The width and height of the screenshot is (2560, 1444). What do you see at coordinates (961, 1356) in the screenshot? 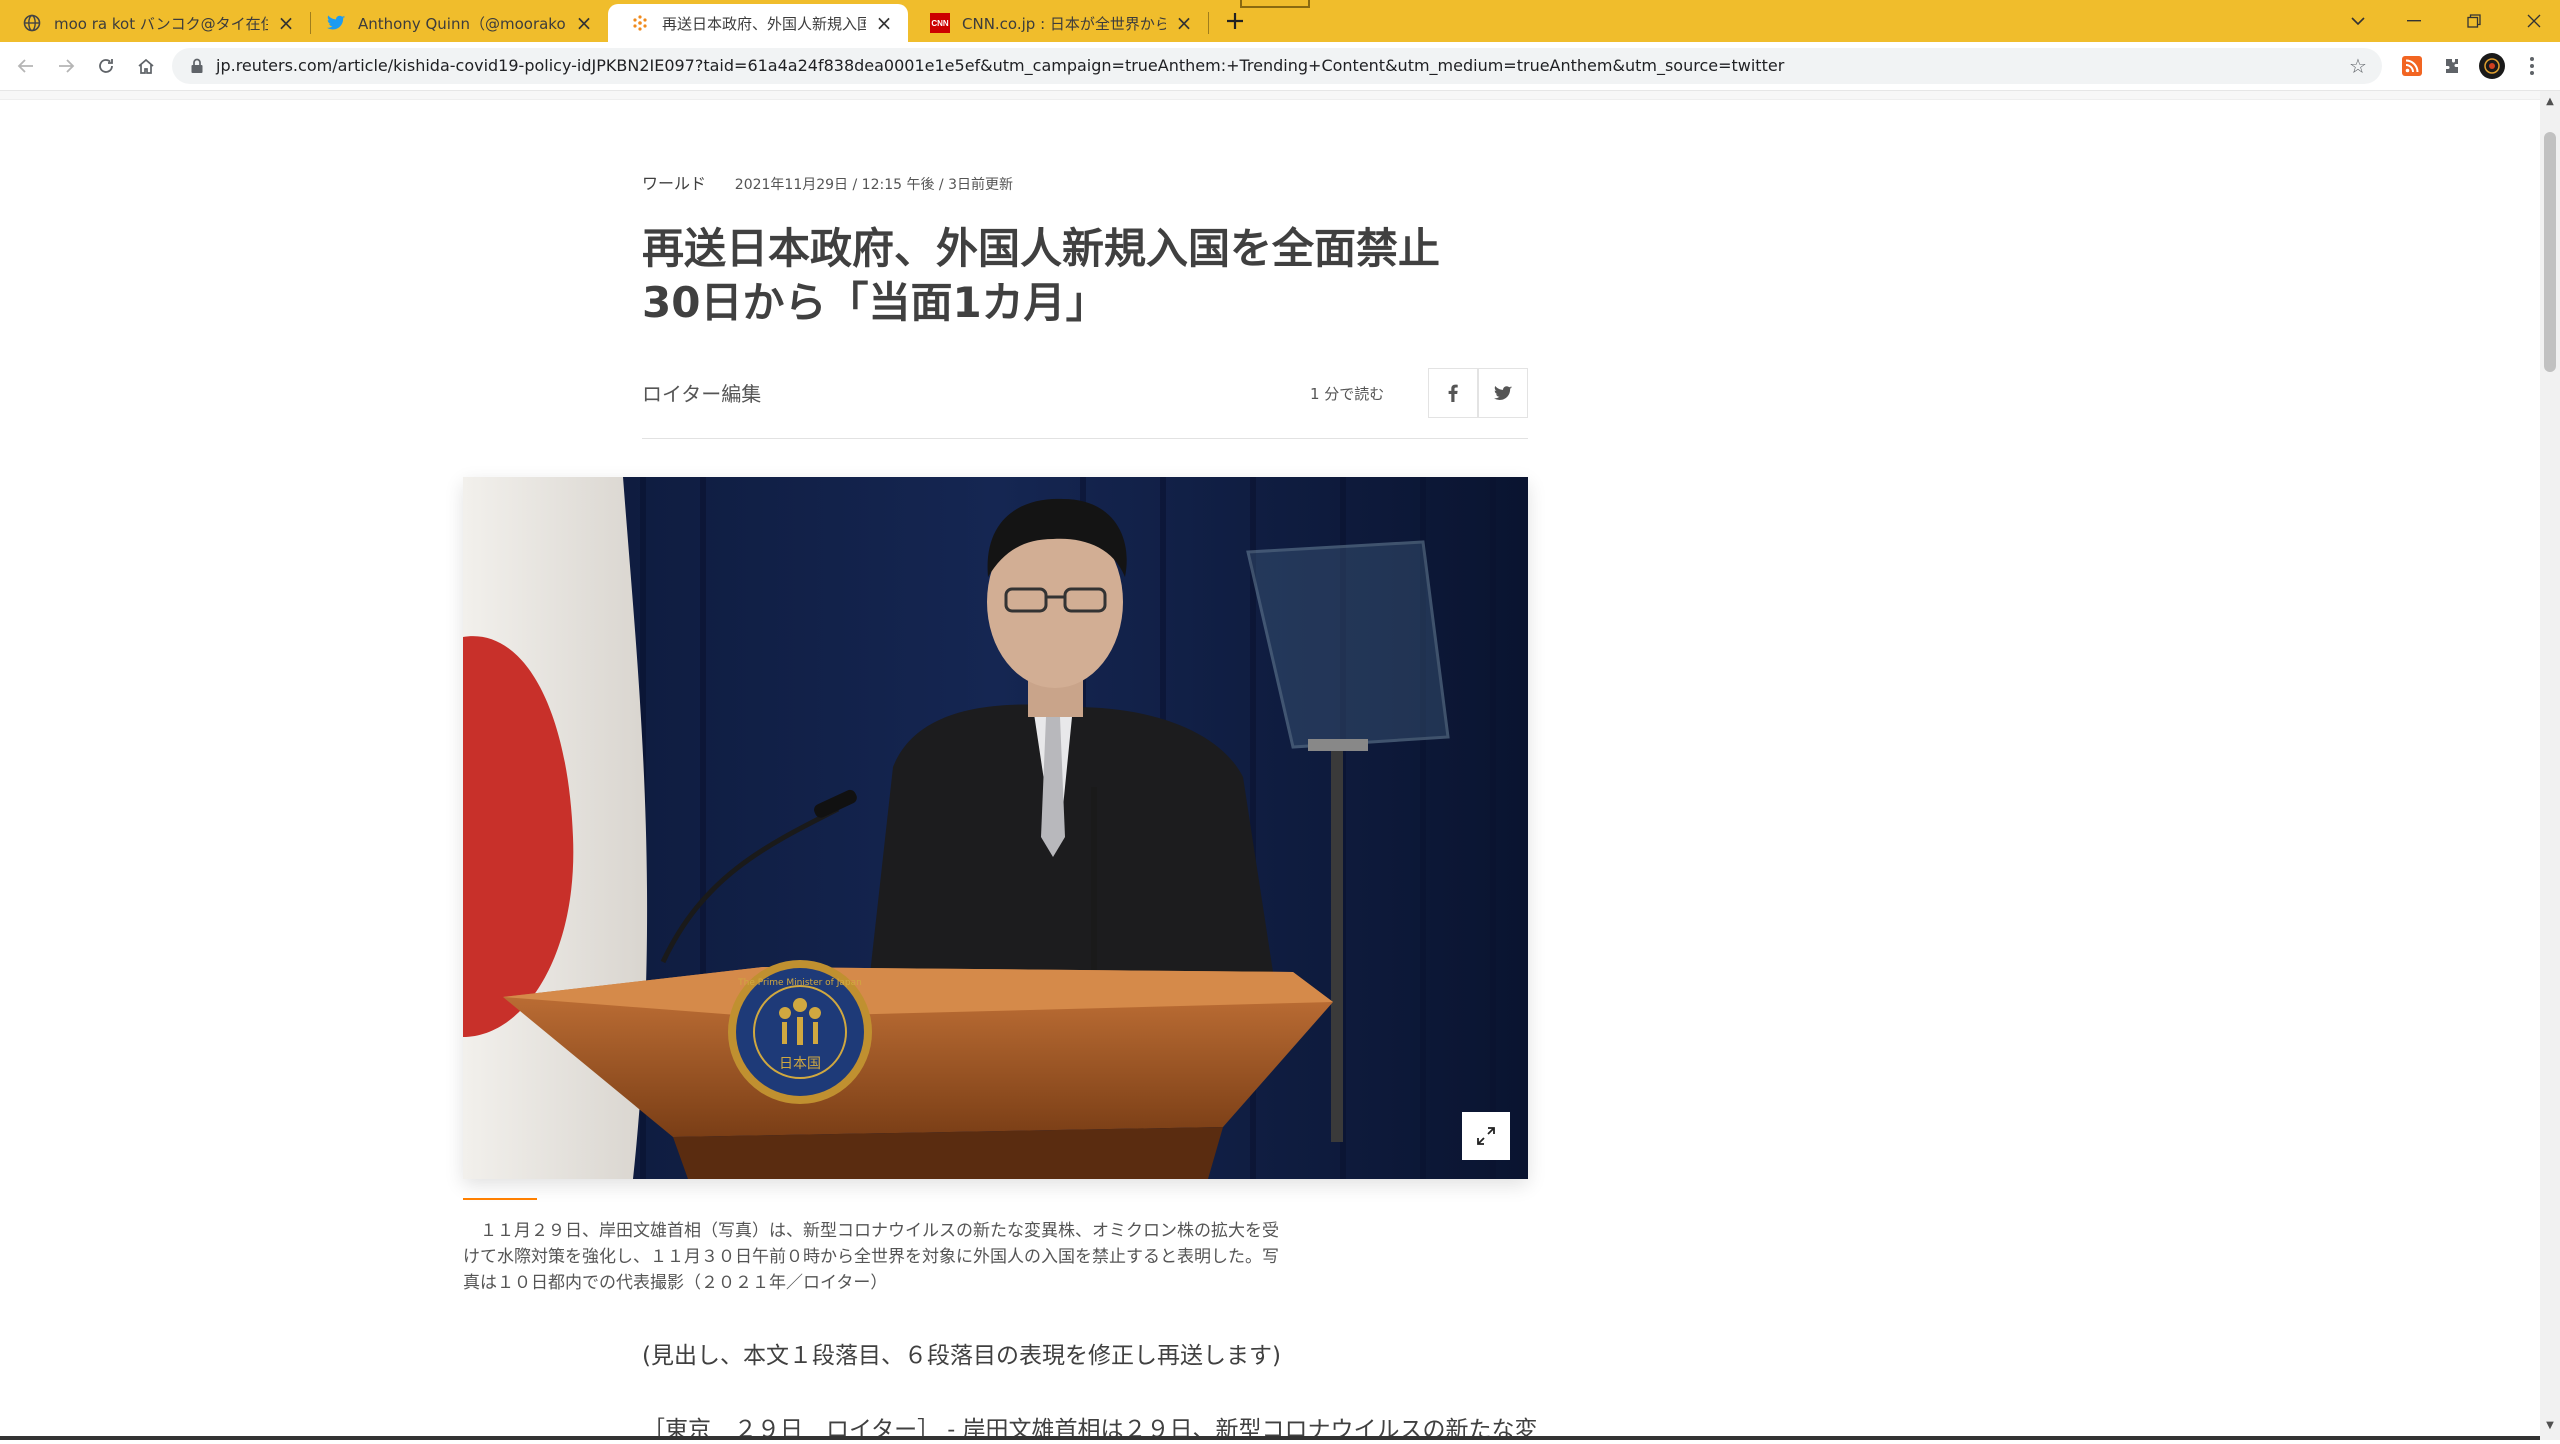
I see `correction-note: (見出し、本文１段落目、６段落目の表現を修正し再送します)` at bounding box center [961, 1356].